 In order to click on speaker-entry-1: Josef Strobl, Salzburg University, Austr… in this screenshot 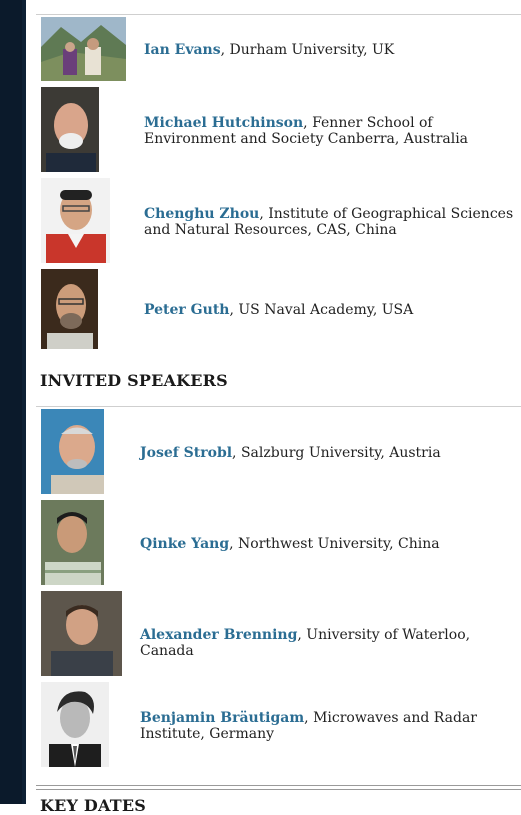, I will do `click(326, 453)`.